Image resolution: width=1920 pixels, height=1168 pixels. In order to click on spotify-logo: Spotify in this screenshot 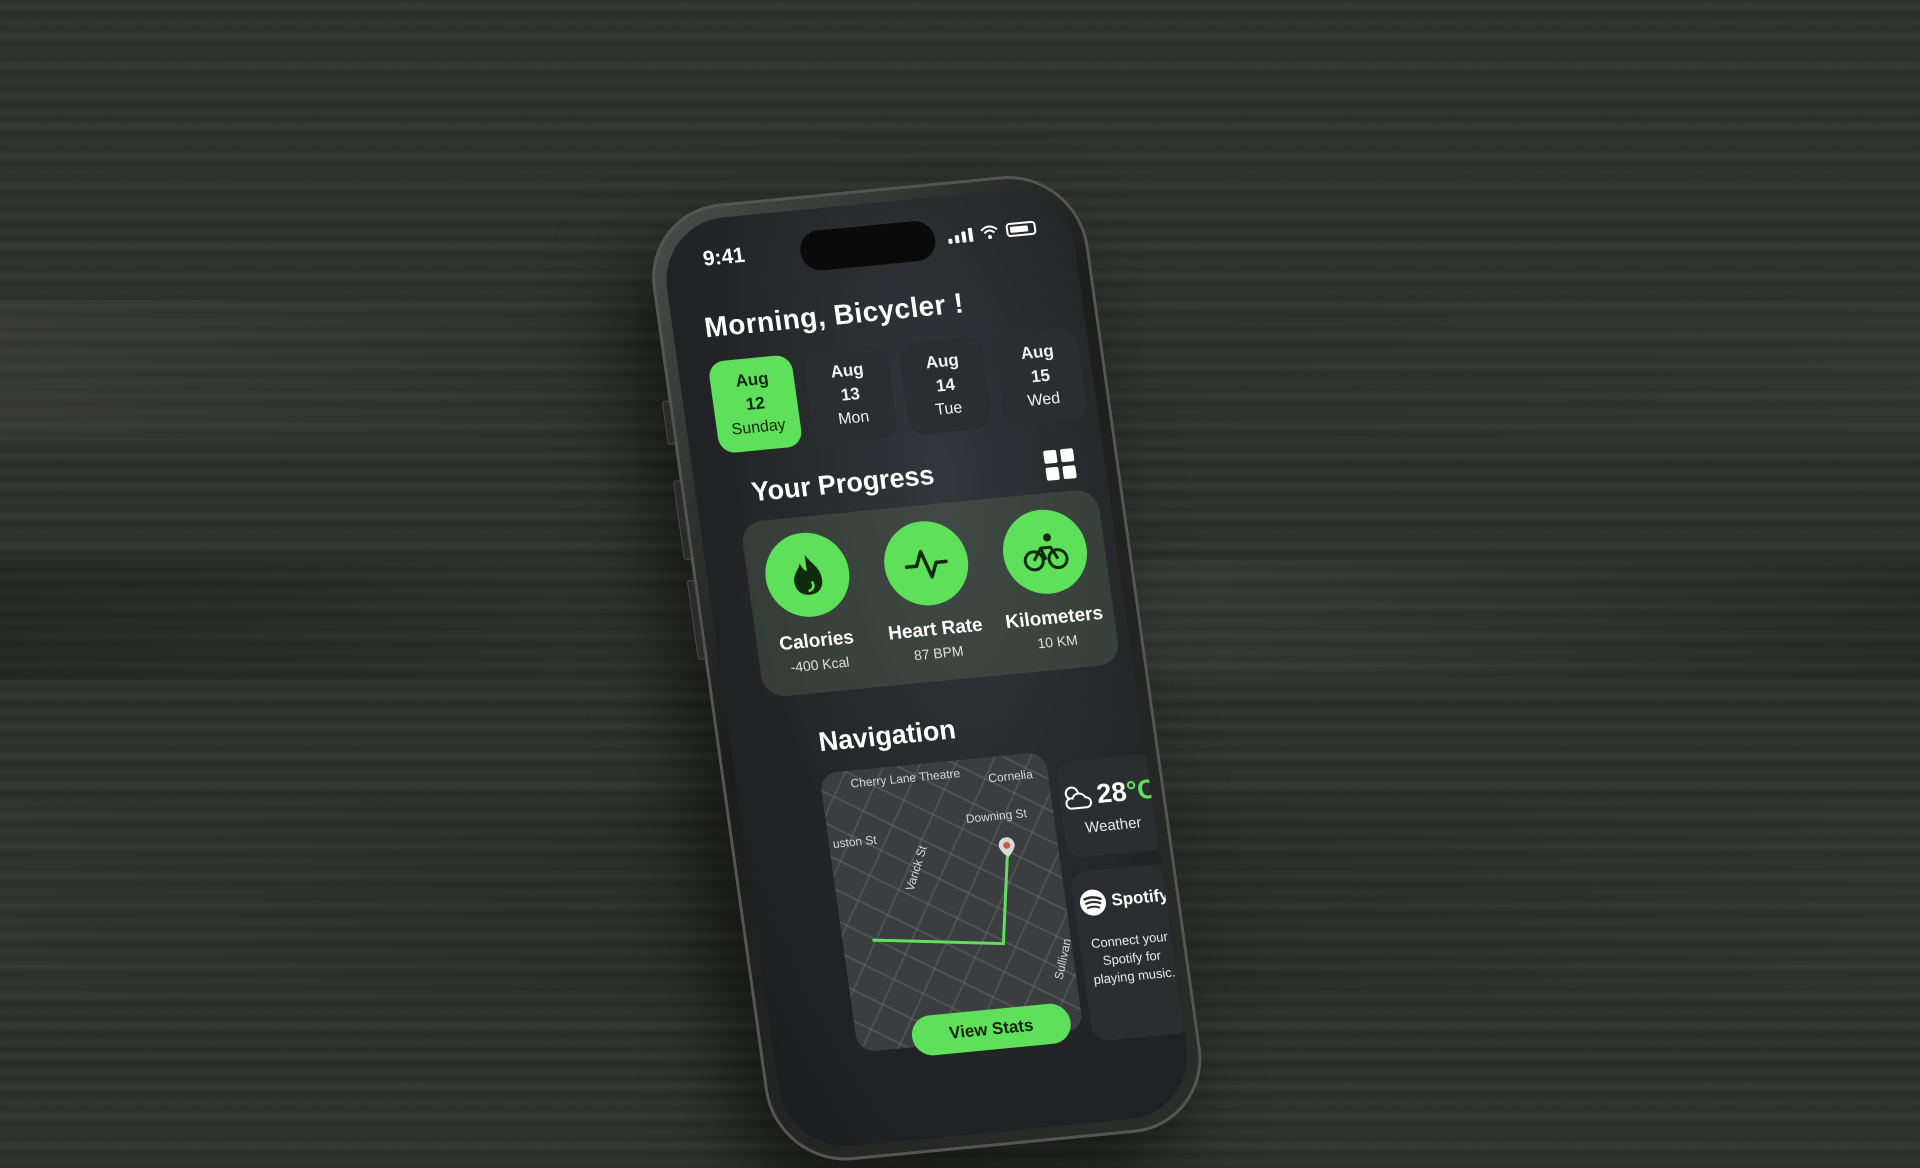, I will do `click(1124, 899)`.